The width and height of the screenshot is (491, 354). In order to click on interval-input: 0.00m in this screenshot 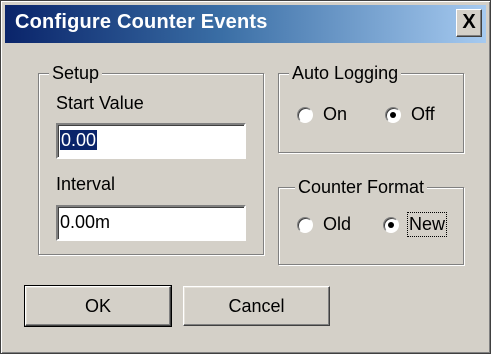, I will do `click(151, 223)`.